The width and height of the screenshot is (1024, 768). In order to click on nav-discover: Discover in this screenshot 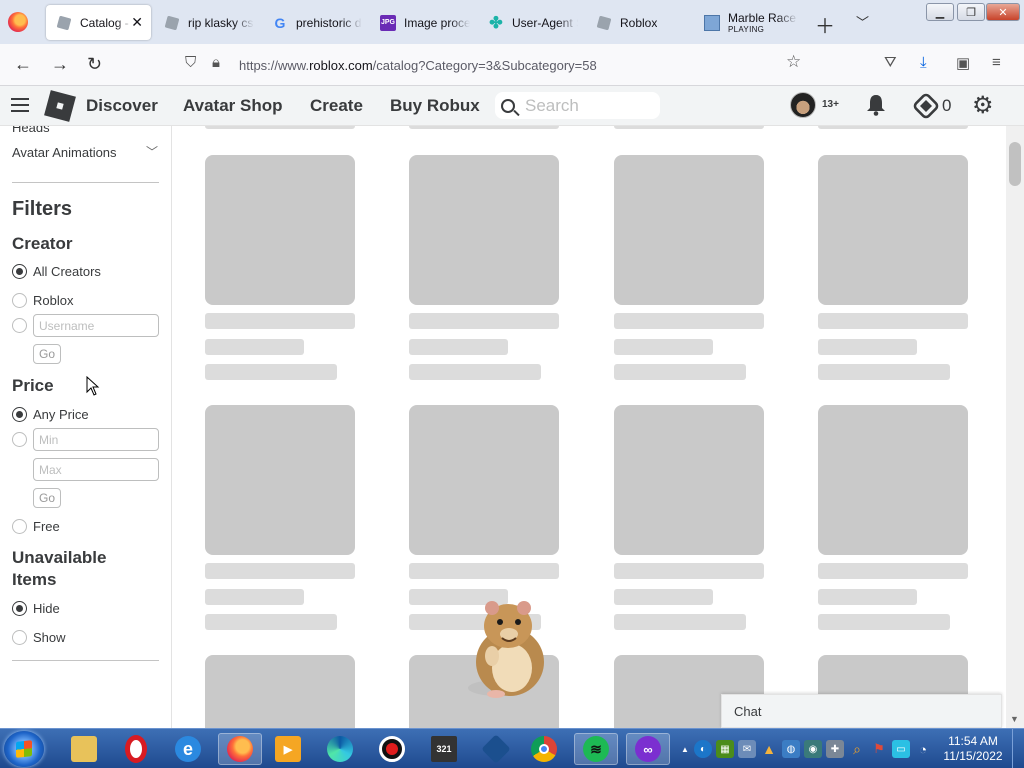, I will do `click(122, 106)`.